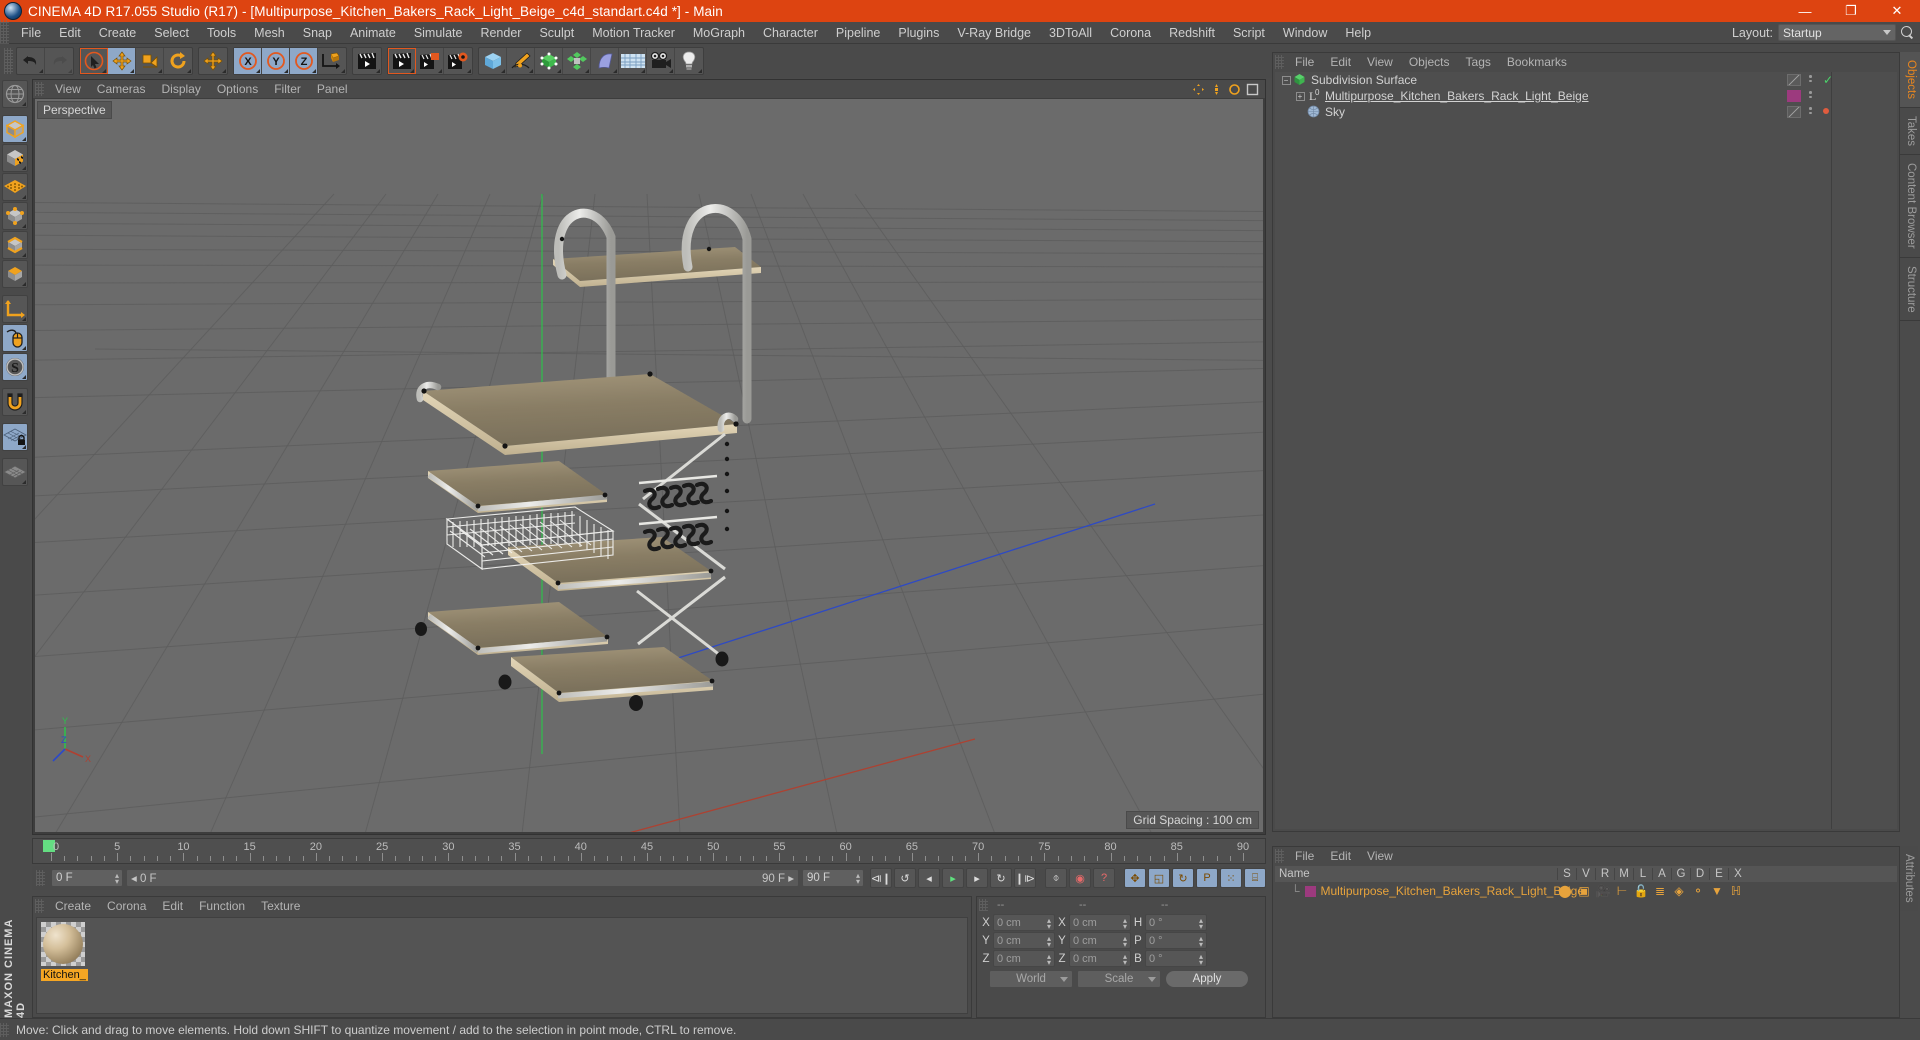 Image resolution: width=1920 pixels, height=1040 pixels. What do you see at coordinates (287, 89) in the screenshot?
I see `viewport-menu-filter: Filter` at bounding box center [287, 89].